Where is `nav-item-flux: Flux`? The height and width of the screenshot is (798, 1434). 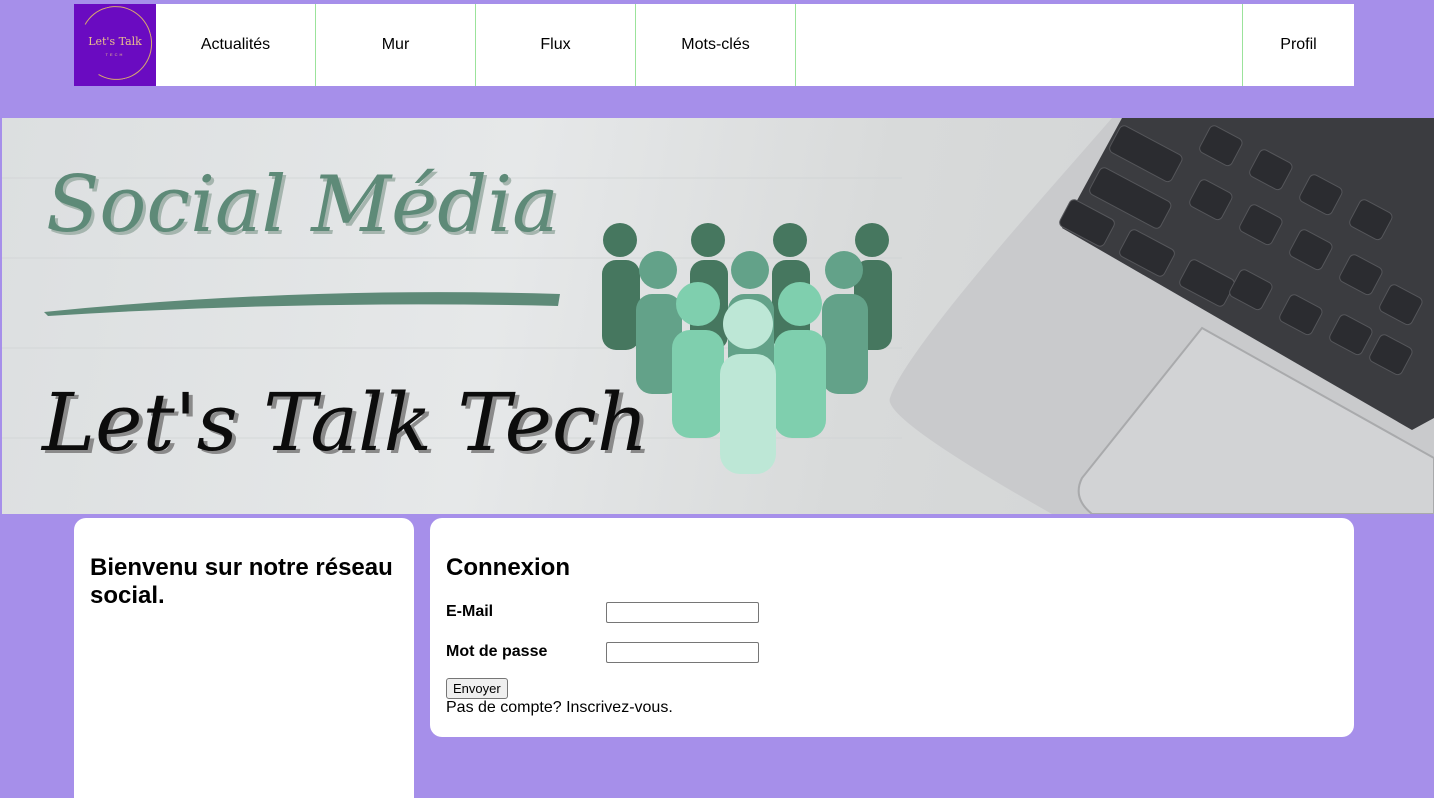 nav-item-flux: Flux is located at coordinates (556, 45).